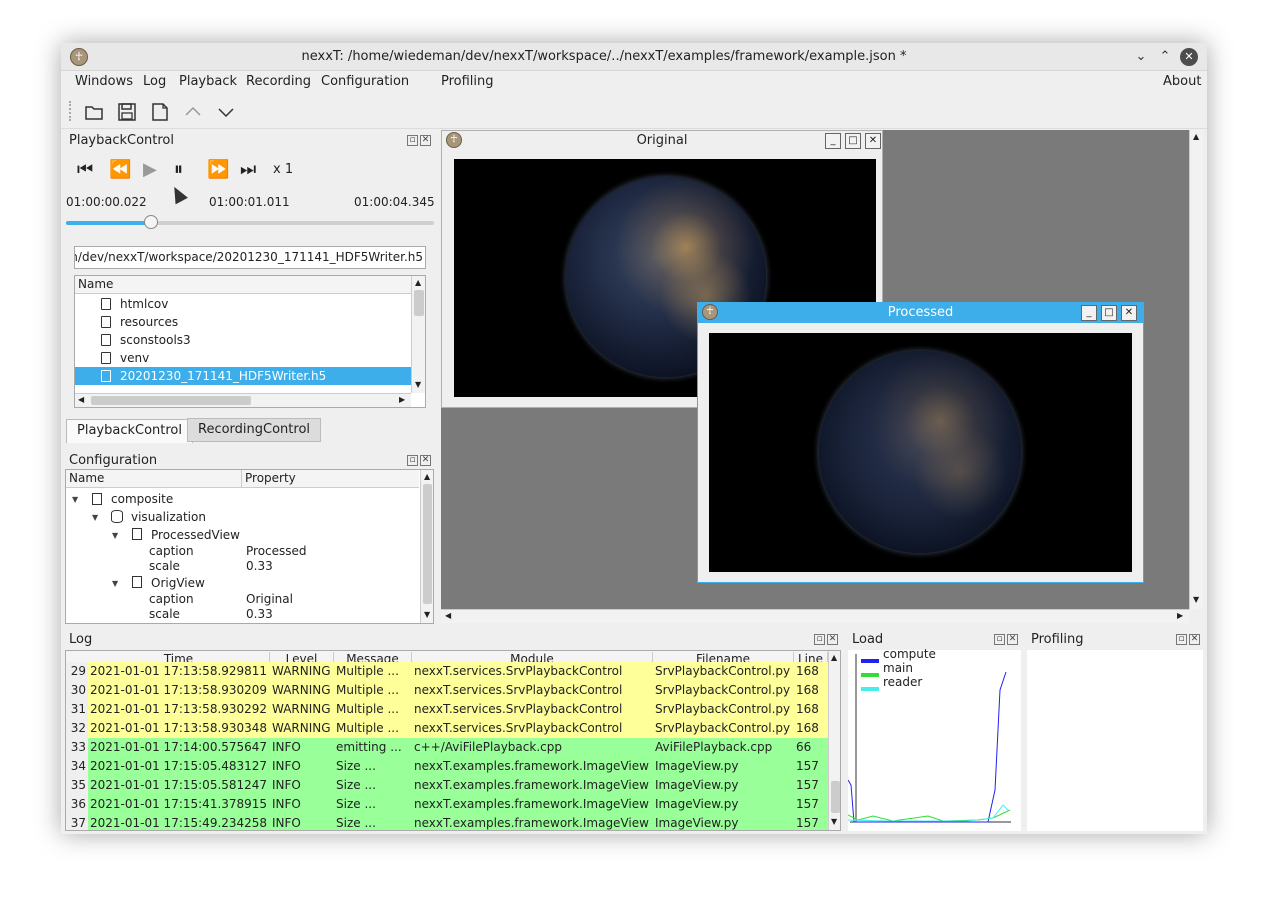  I want to click on mdi-vscroll: ▲ ▼, so click(1196, 369).